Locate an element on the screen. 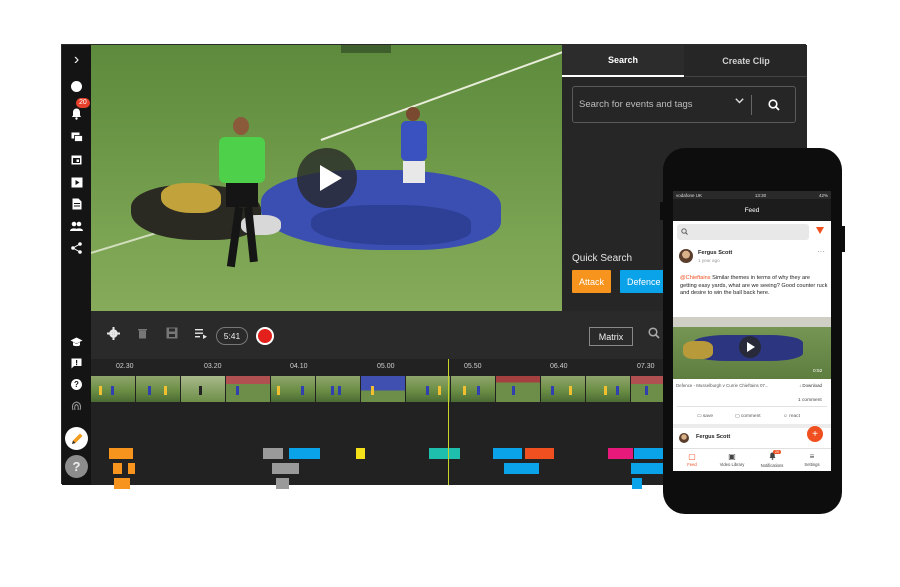 The width and height of the screenshot is (900, 587). record-button is located at coordinates (265, 336).